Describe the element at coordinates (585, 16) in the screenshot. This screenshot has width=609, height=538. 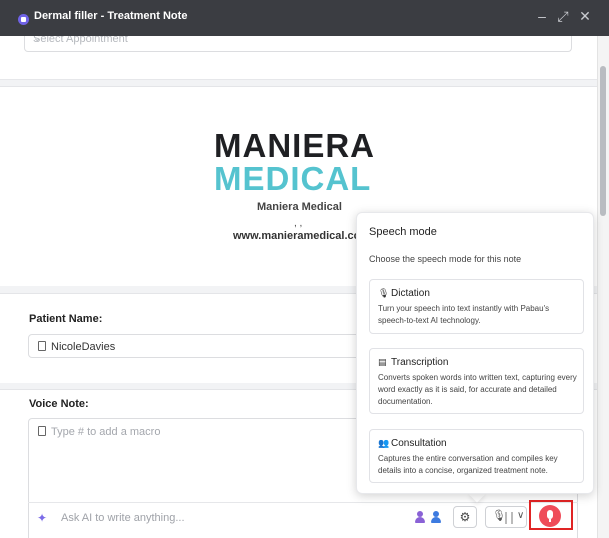
I see `close-icon: ✕` at that location.